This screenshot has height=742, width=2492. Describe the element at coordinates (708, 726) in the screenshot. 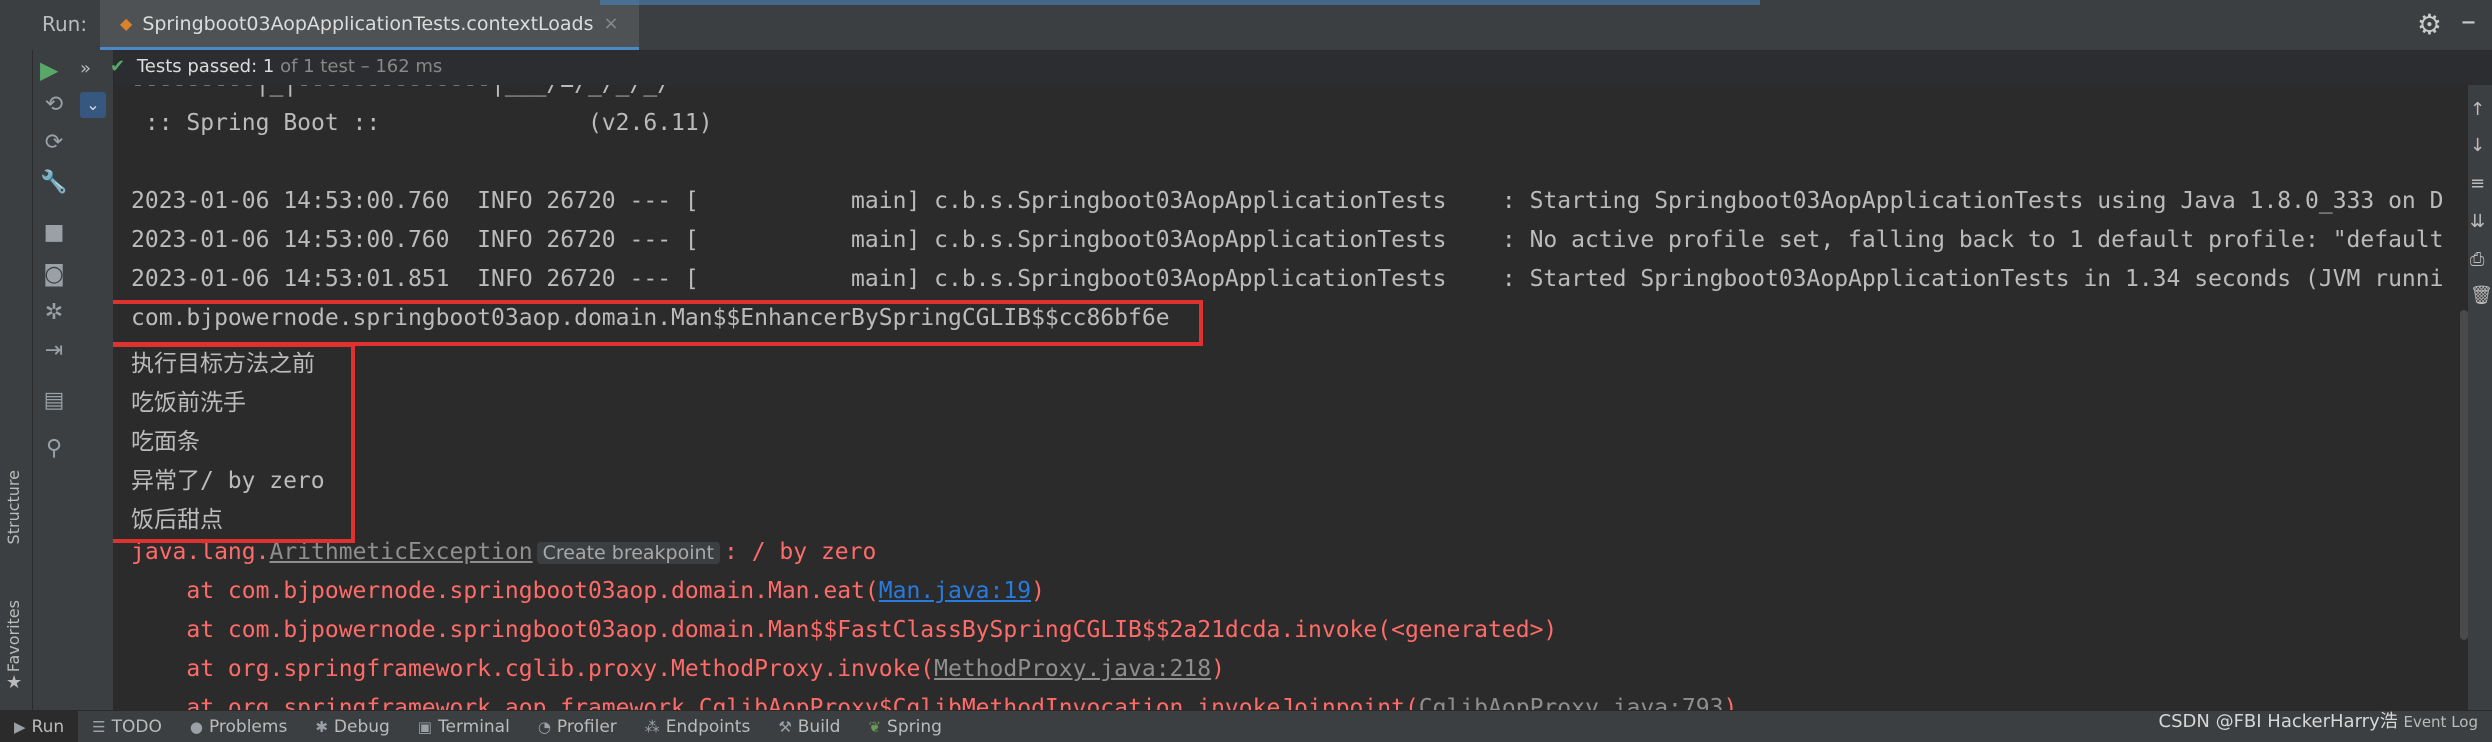

I see `bottom-tab-label: Endpoints` at that location.